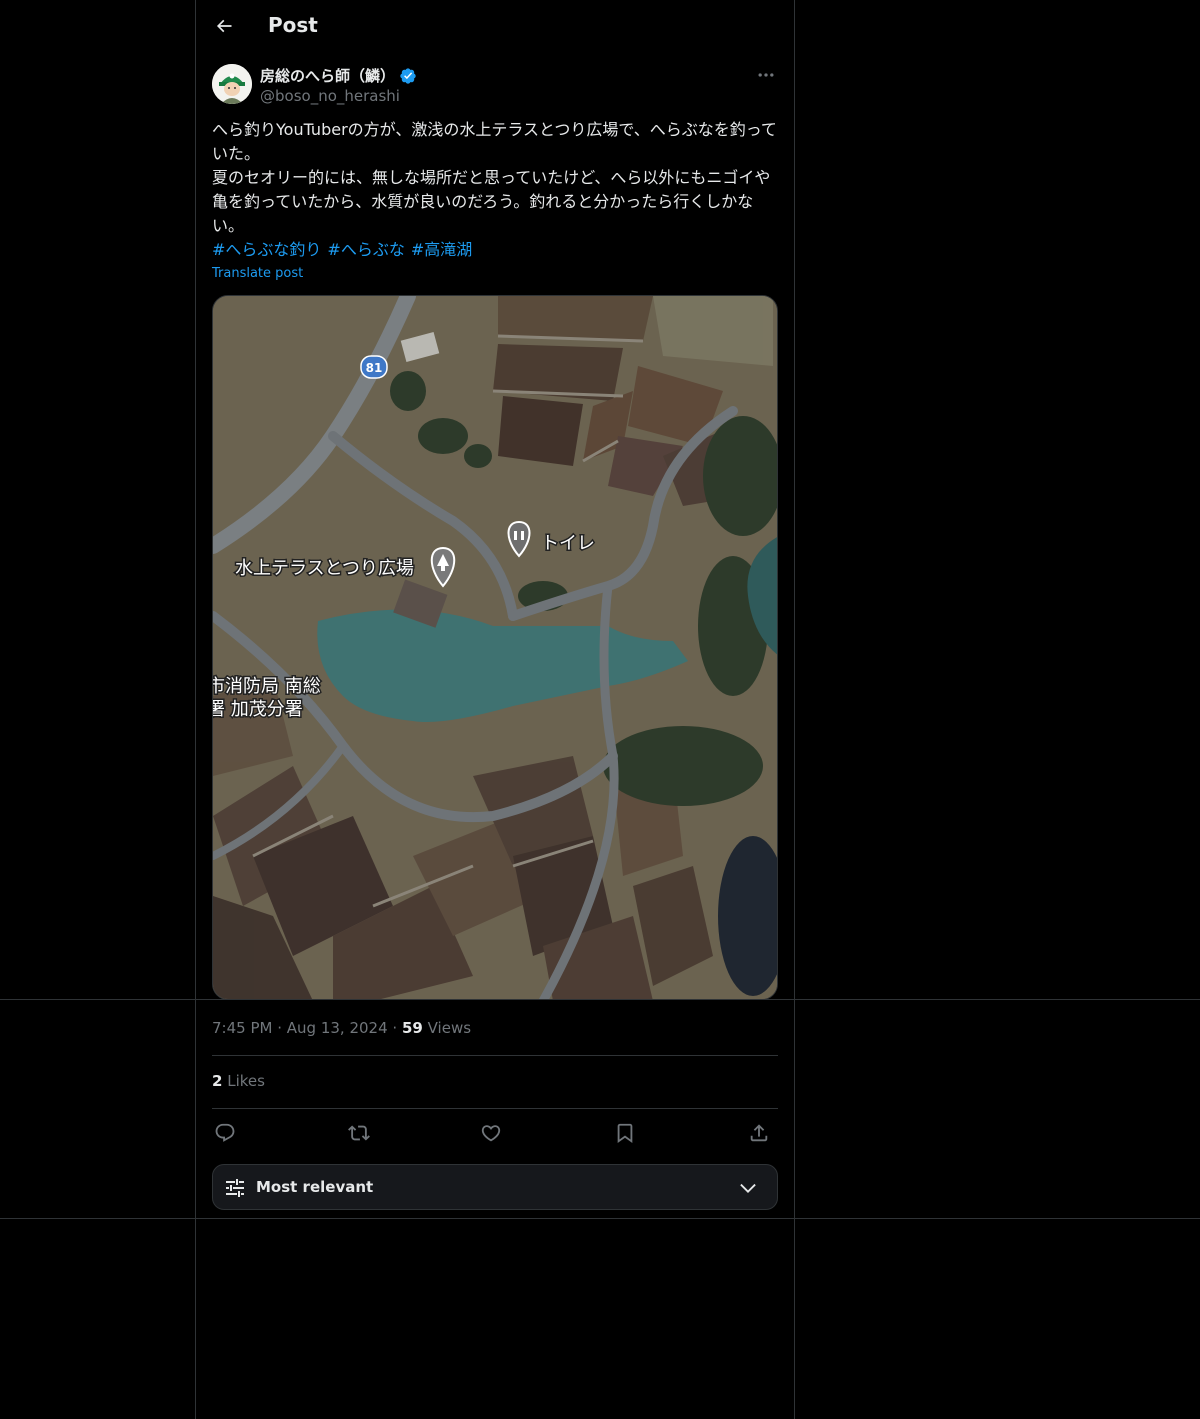 Image resolution: width=1200 pixels, height=1419 pixels. I want to click on map-label-fire-station-1: 市消防局 南総, so click(267, 686).